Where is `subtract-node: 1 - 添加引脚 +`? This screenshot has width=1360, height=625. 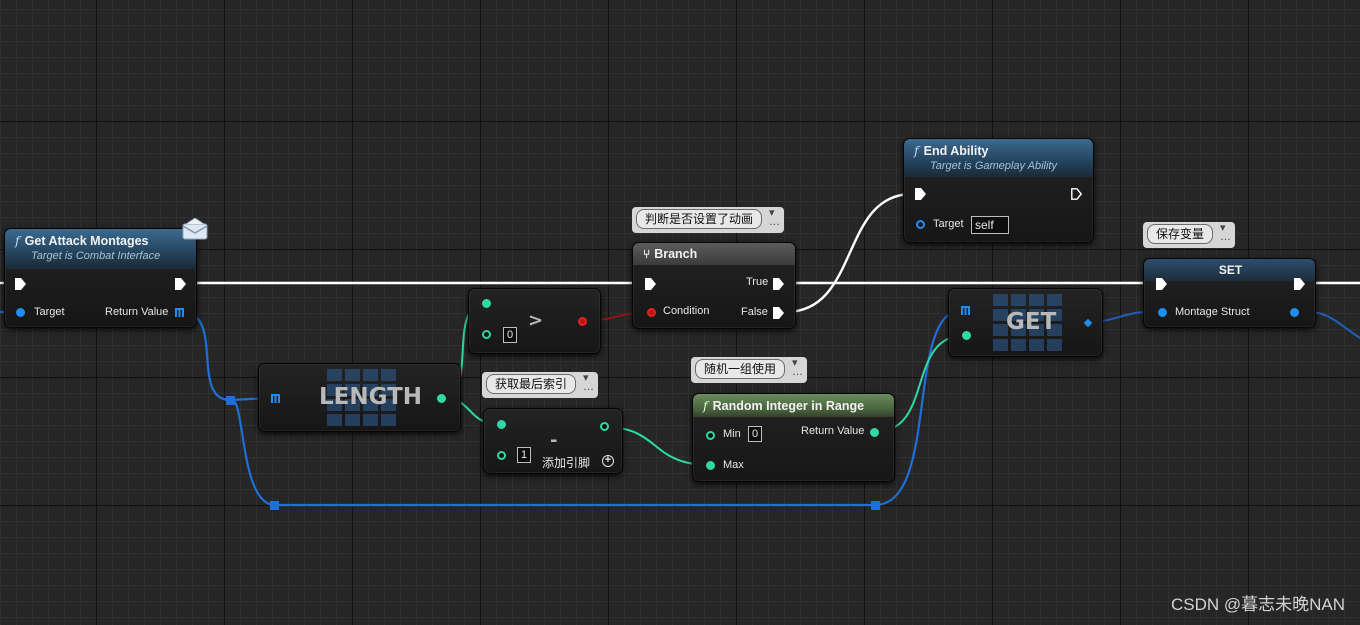 subtract-node: 1 - 添加引脚 + is located at coordinates (553, 441).